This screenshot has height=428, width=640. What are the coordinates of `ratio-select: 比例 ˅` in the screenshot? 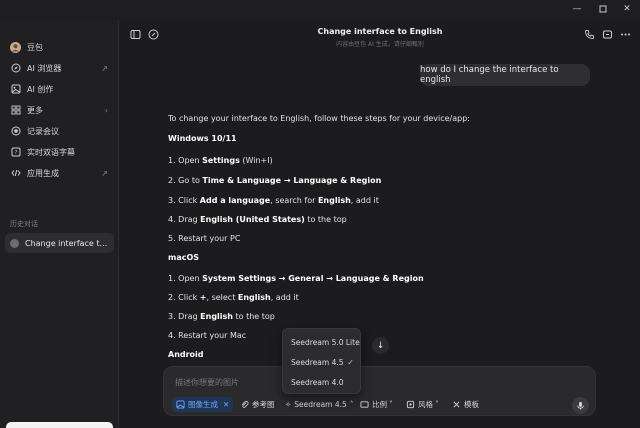 It's located at (376, 404).